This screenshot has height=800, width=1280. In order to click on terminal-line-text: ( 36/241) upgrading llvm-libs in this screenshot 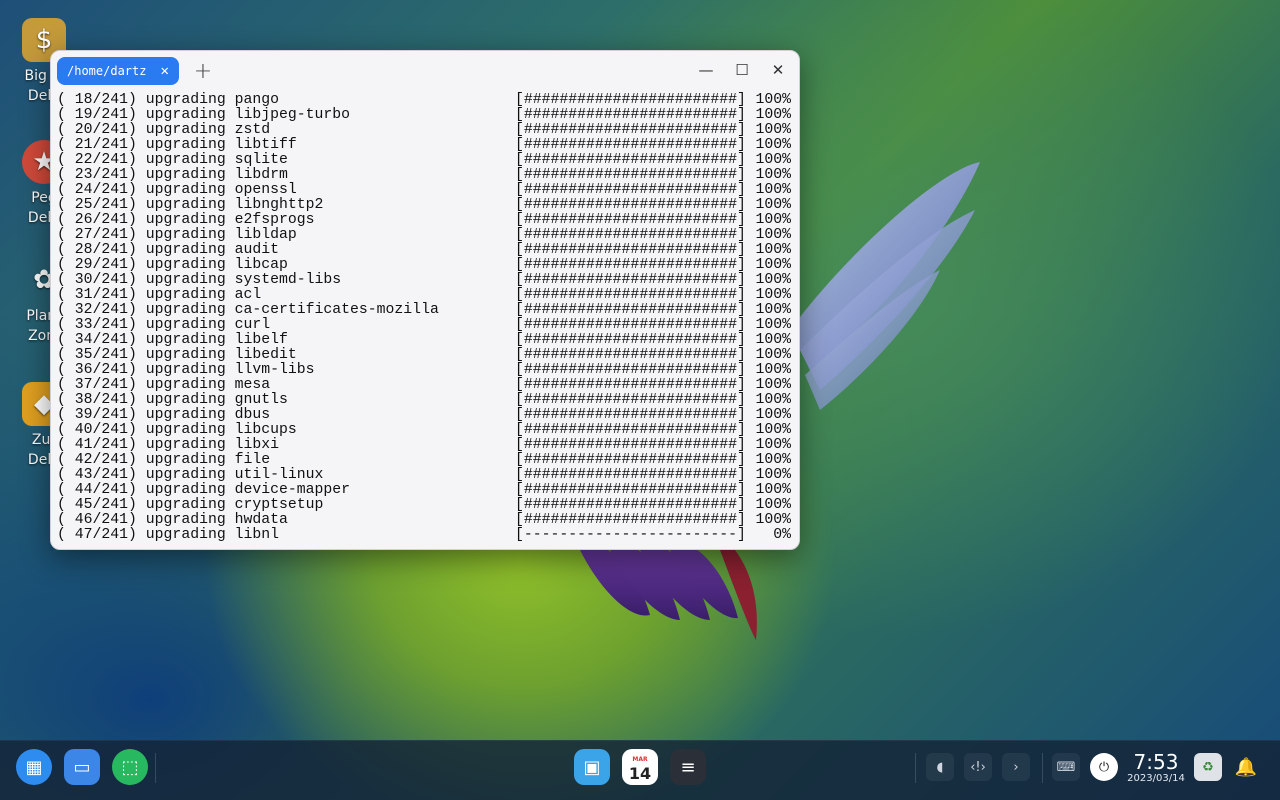, I will do `click(186, 370)`.